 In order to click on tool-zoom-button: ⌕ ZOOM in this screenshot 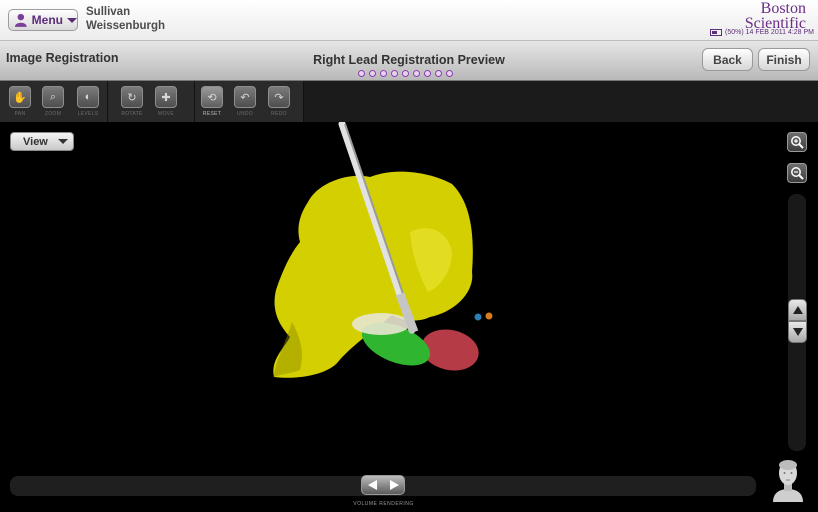, I will do `click(53, 101)`.